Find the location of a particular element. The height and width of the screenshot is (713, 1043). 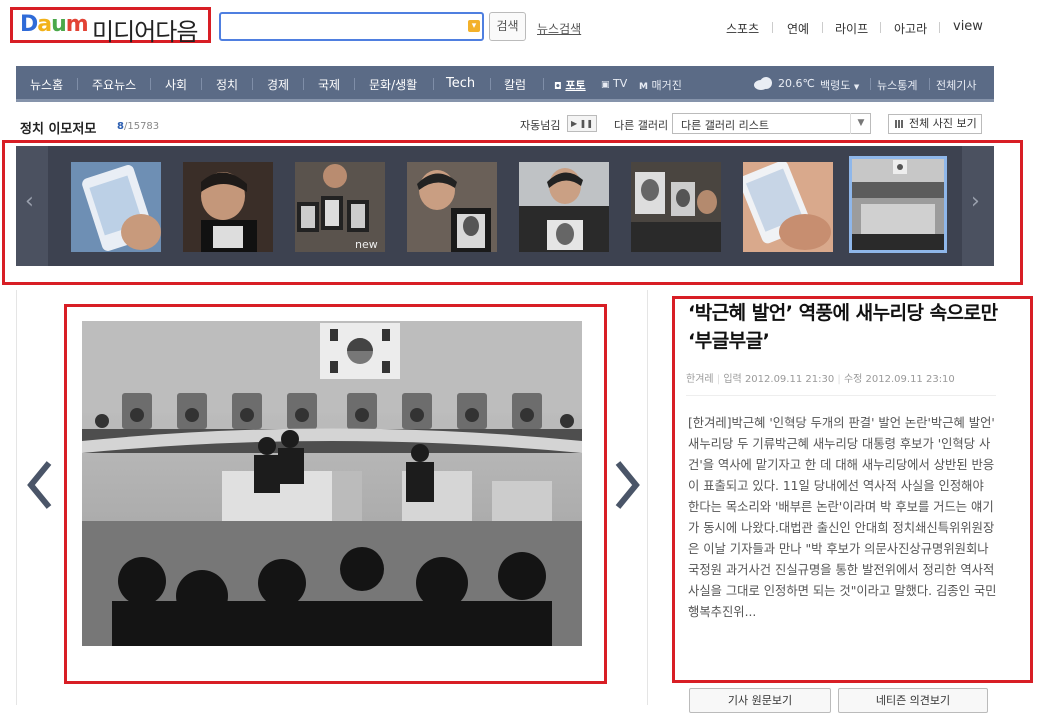

tv-icon: ▣ is located at coordinates (605, 85).